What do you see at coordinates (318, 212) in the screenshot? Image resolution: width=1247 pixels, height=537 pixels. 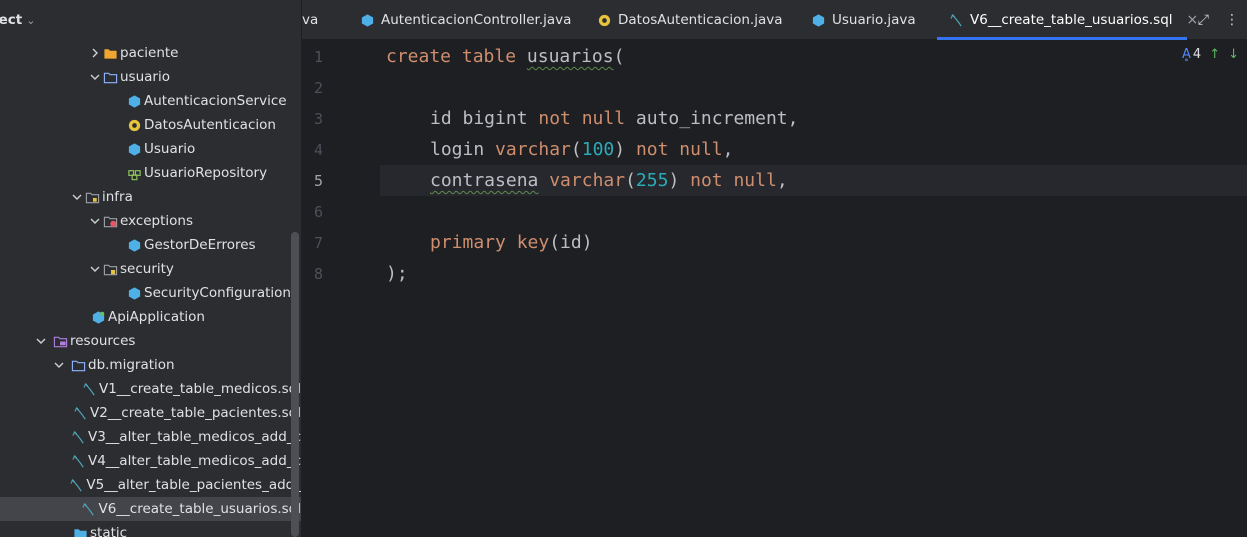 I see `line-number: 6` at bounding box center [318, 212].